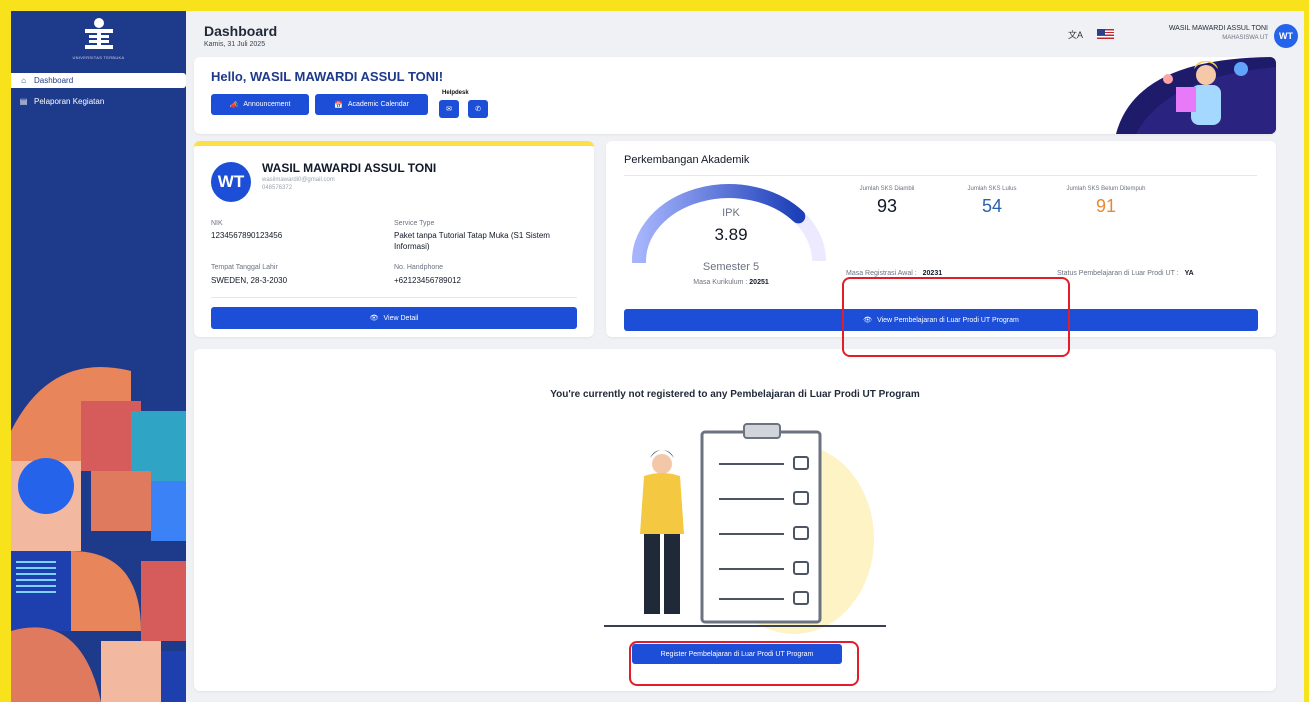  Describe the element at coordinates (687, 160) in the screenshot. I see `academic-progress-title: Perkembangan Akademik` at that location.